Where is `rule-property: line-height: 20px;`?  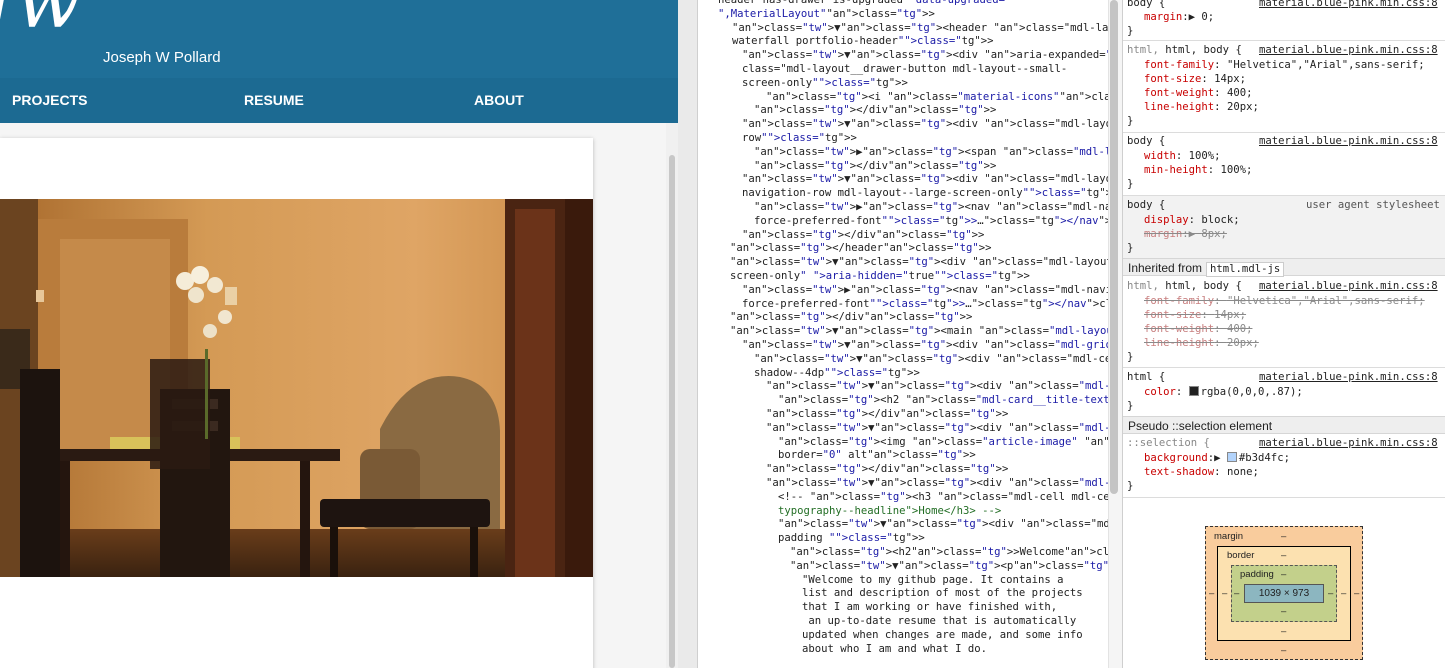
rule-property: line-height: 20px; is located at coordinates (1201, 107).